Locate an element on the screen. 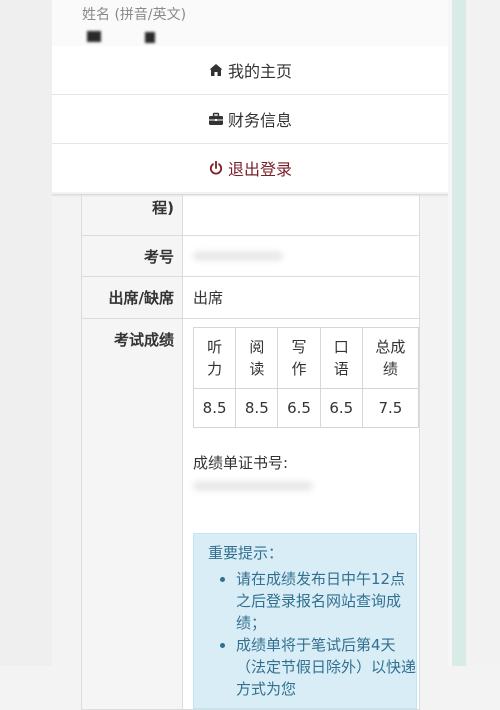 The width and height of the screenshot is (500, 710). score-header-reading: 阅读 is located at coordinates (257, 358).